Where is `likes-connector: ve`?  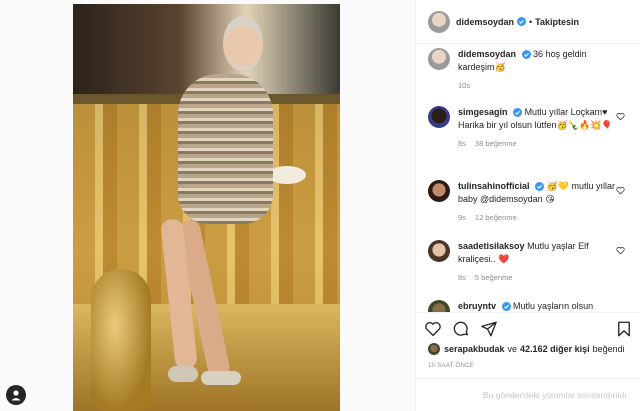 likes-connector: ve is located at coordinates (512, 349).